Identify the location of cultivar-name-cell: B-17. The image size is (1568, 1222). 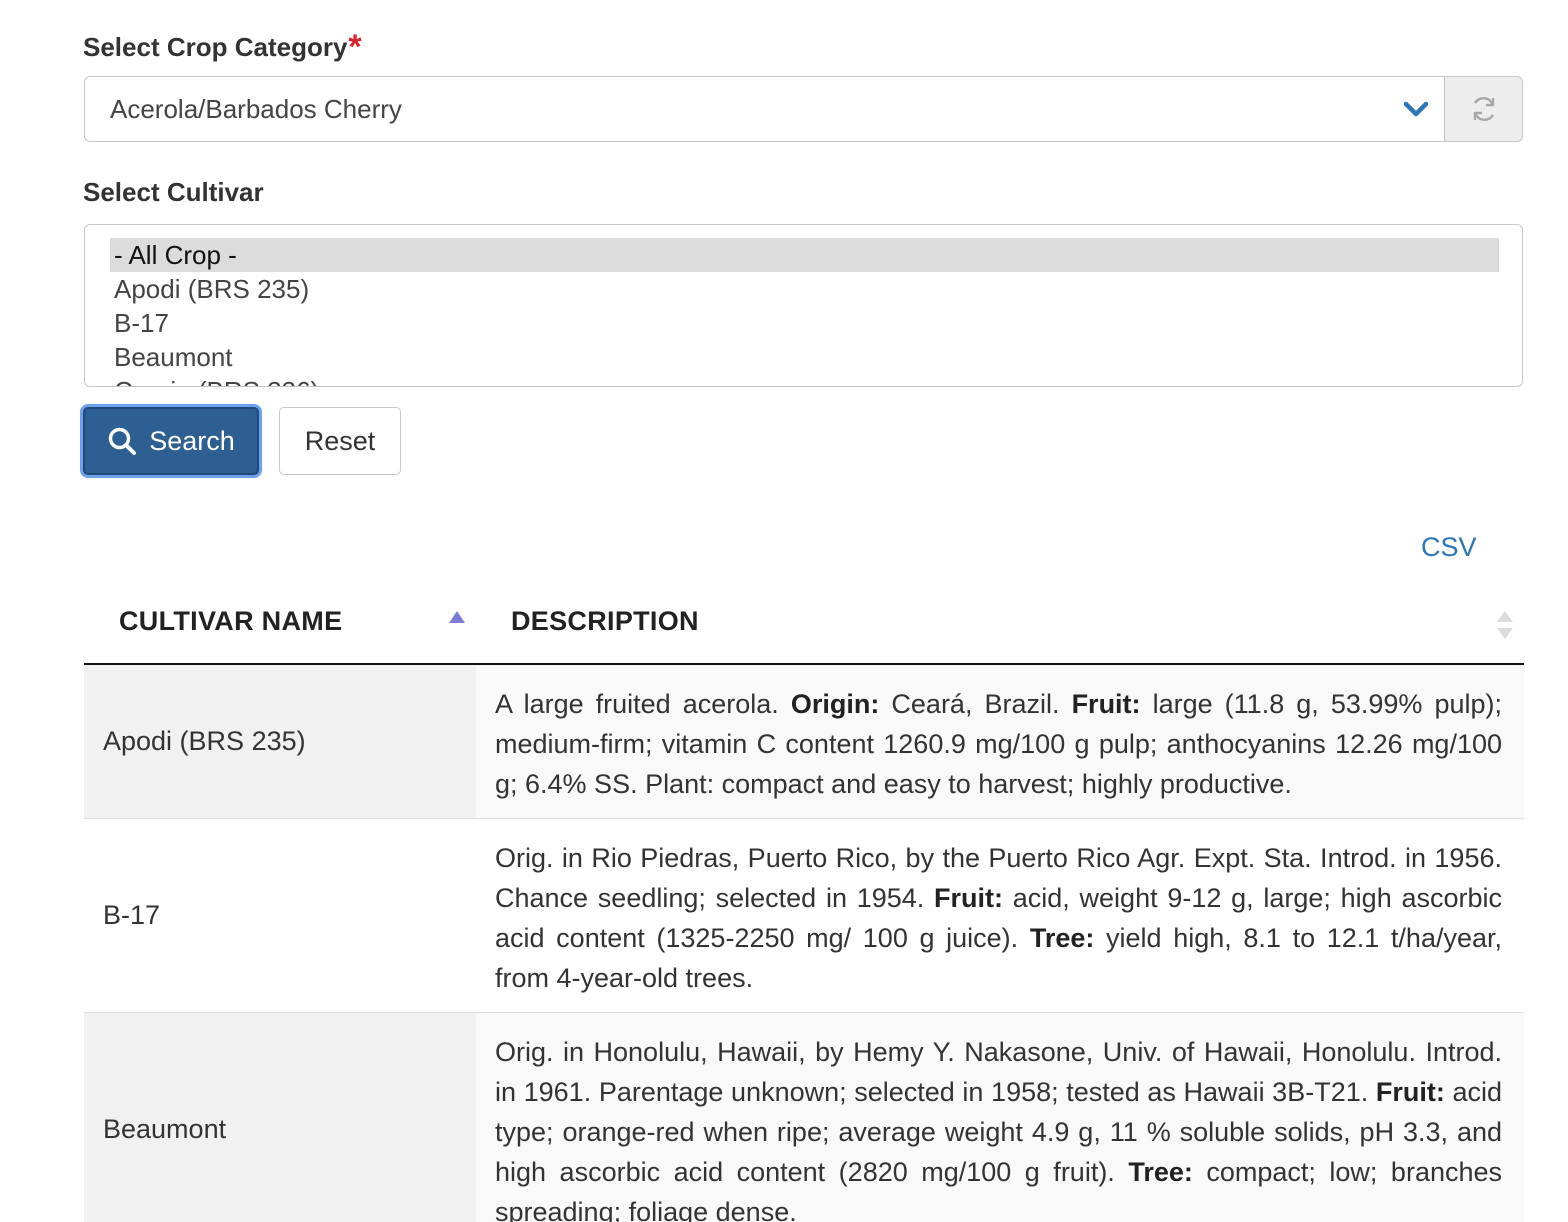
(132, 915).